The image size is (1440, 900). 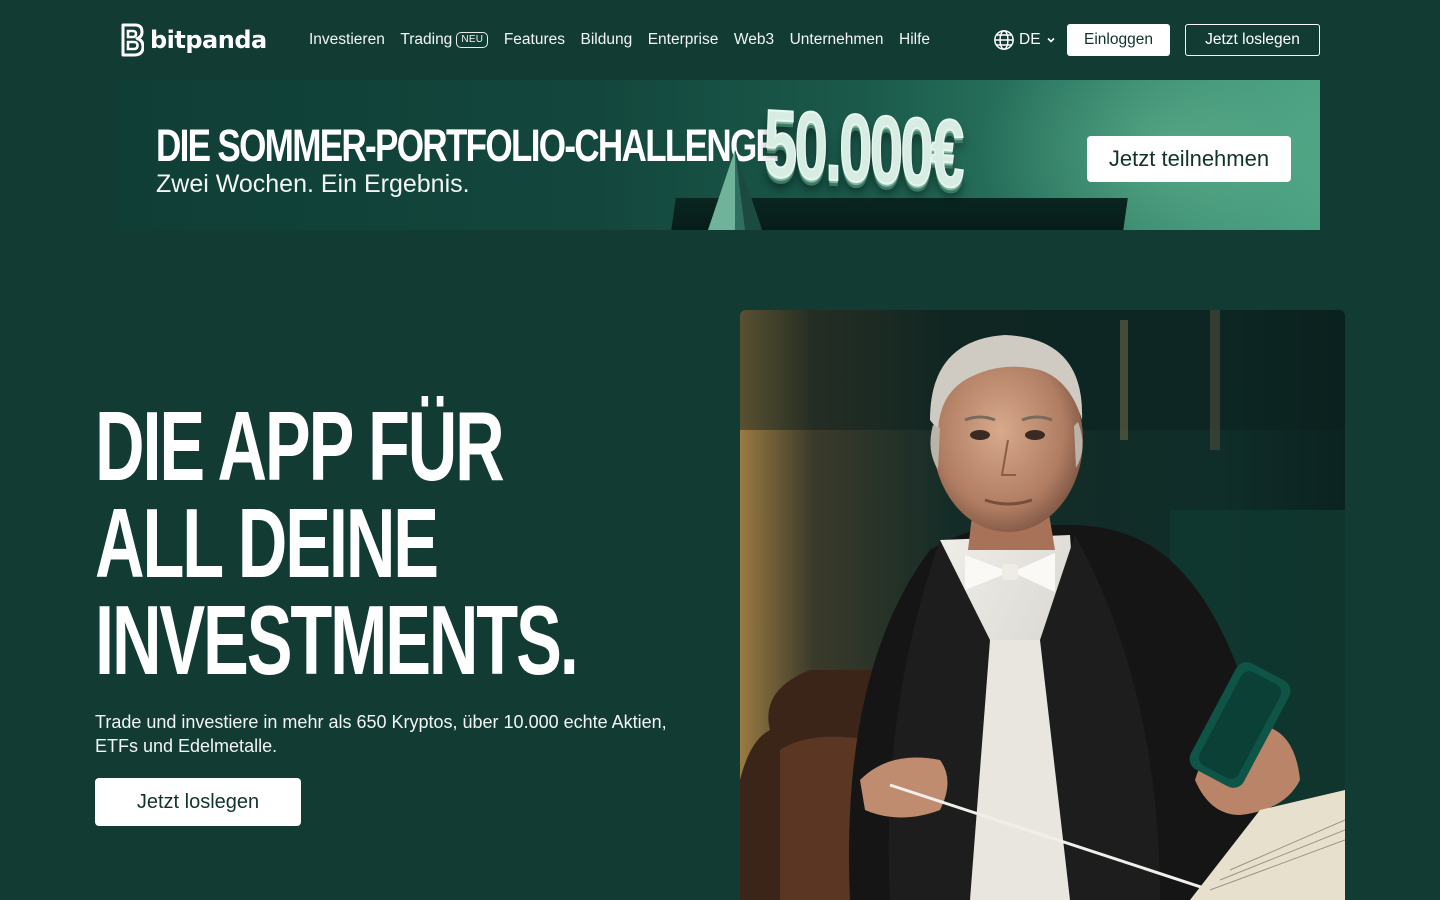 I want to click on nav-item-label: Bildung, so click(x=606, y=39).